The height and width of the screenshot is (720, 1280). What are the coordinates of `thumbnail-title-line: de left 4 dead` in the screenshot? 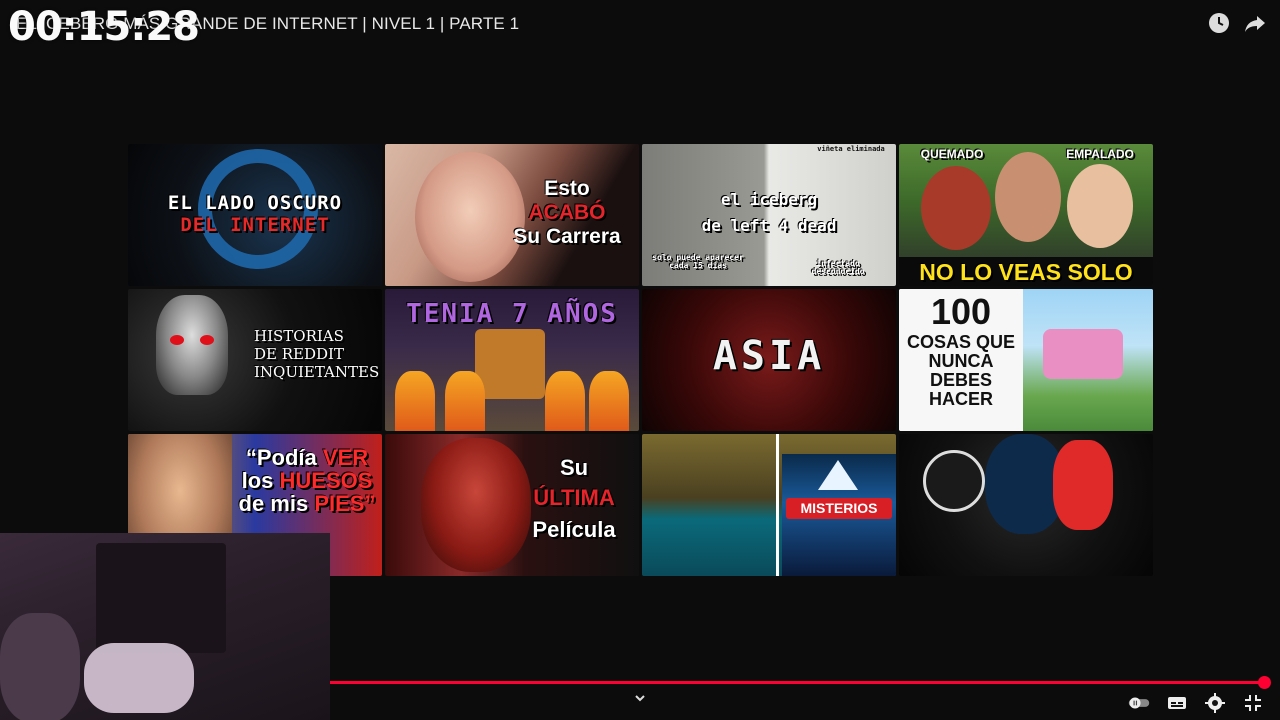 It's located at (769, 225).